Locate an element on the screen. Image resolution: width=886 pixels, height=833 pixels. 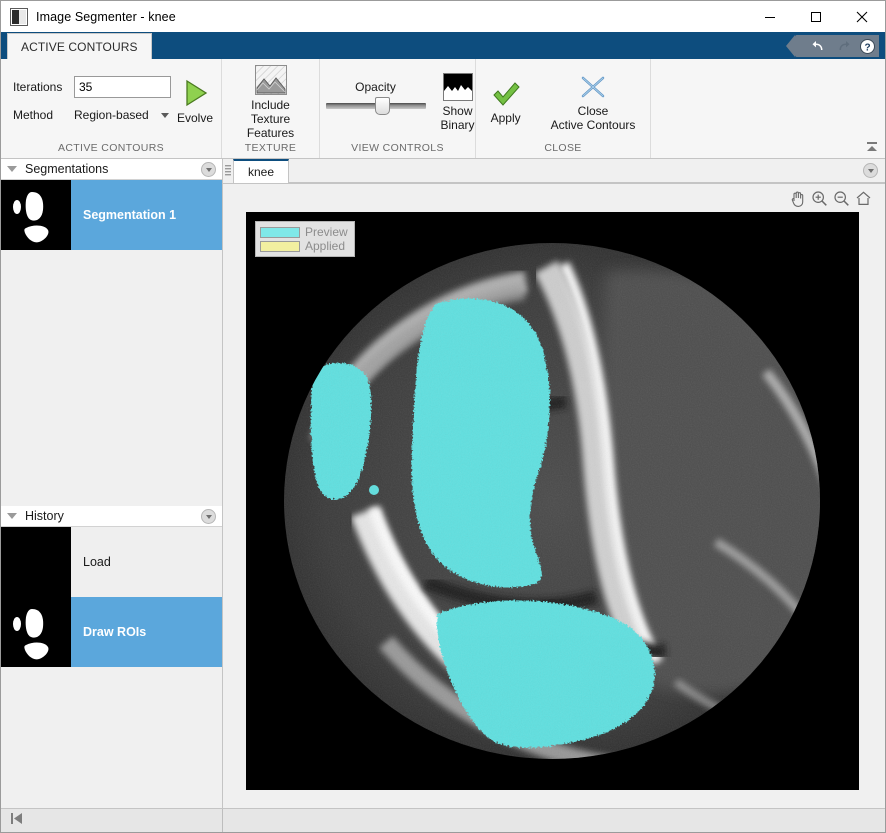
history-list: Load Draw ROIs is located at coordinates (111, 667).